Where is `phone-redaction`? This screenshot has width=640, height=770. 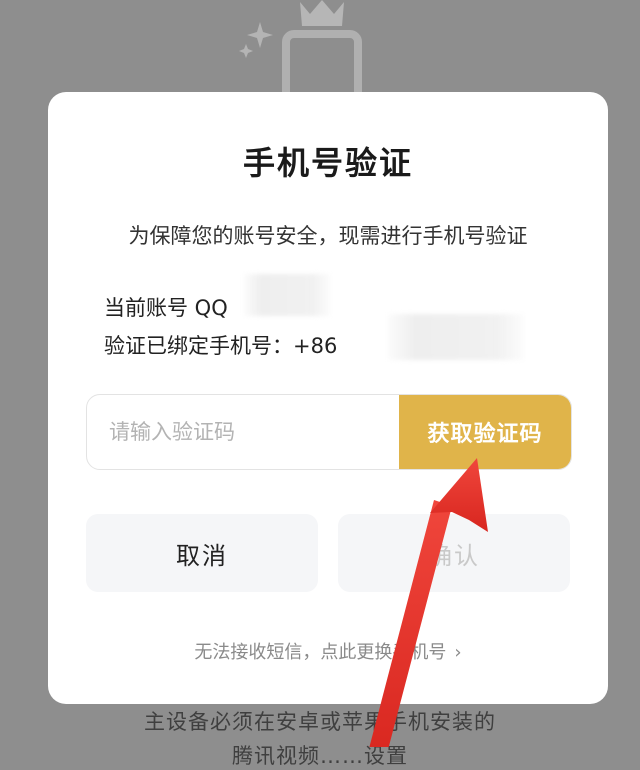 phone-redaction is located at coordinates (456, 337).